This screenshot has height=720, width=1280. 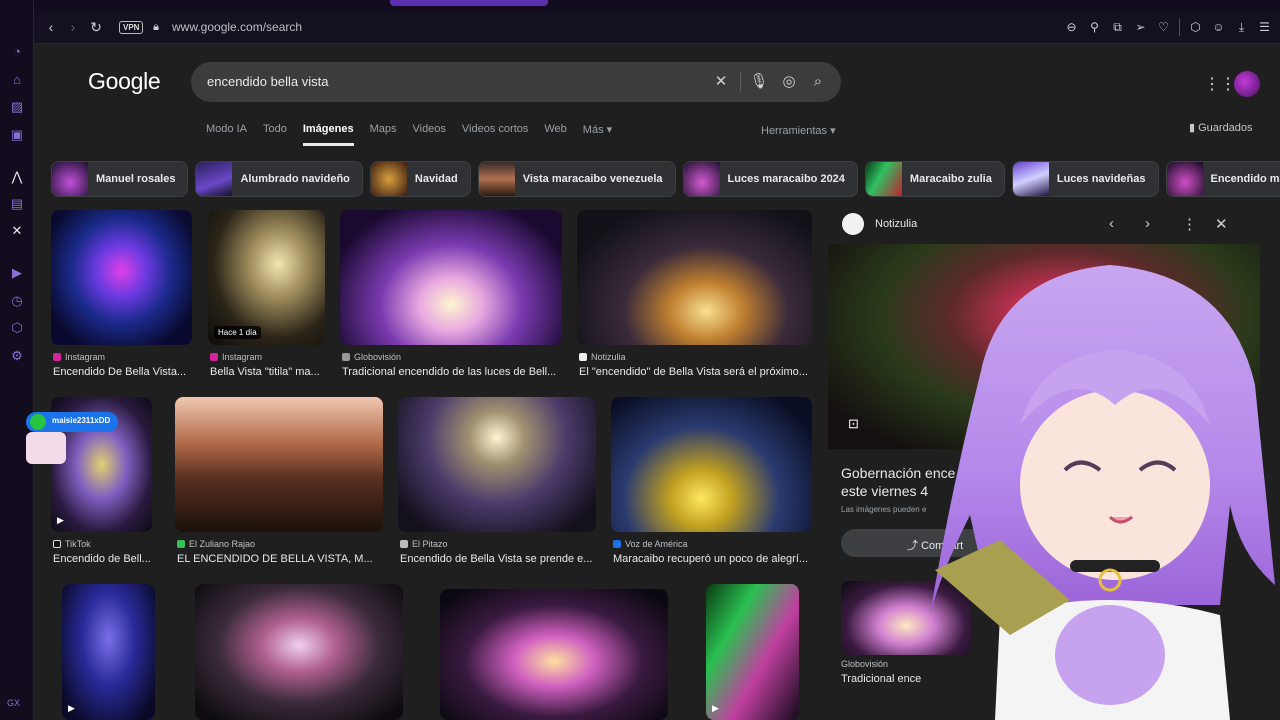 I want to click on result-thumbnail: Hace 1 día, so click(x=266, y=277).